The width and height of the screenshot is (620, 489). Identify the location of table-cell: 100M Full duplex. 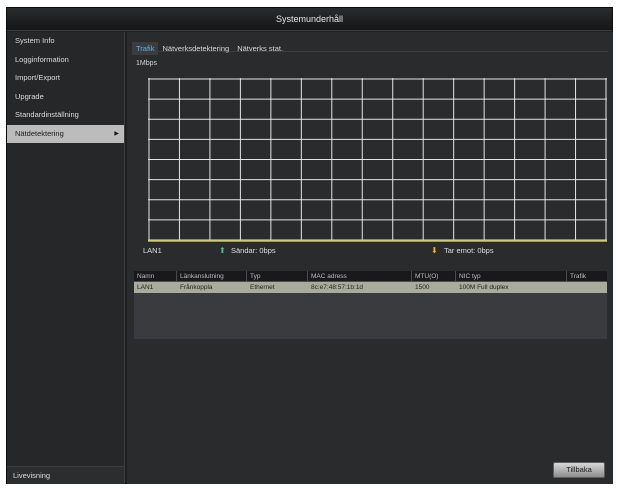
(484, 287).